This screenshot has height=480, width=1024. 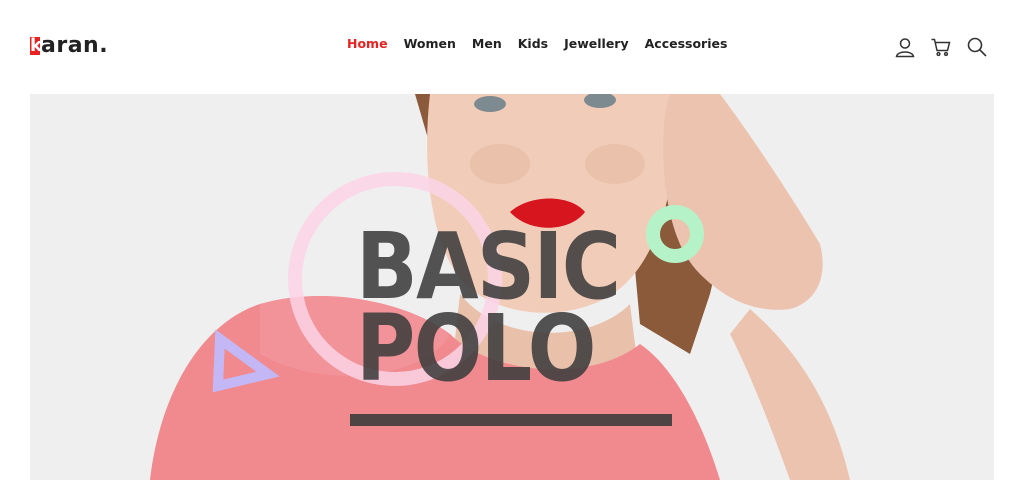 I want to click on logo-mark: k, so click(x=35, y=46).